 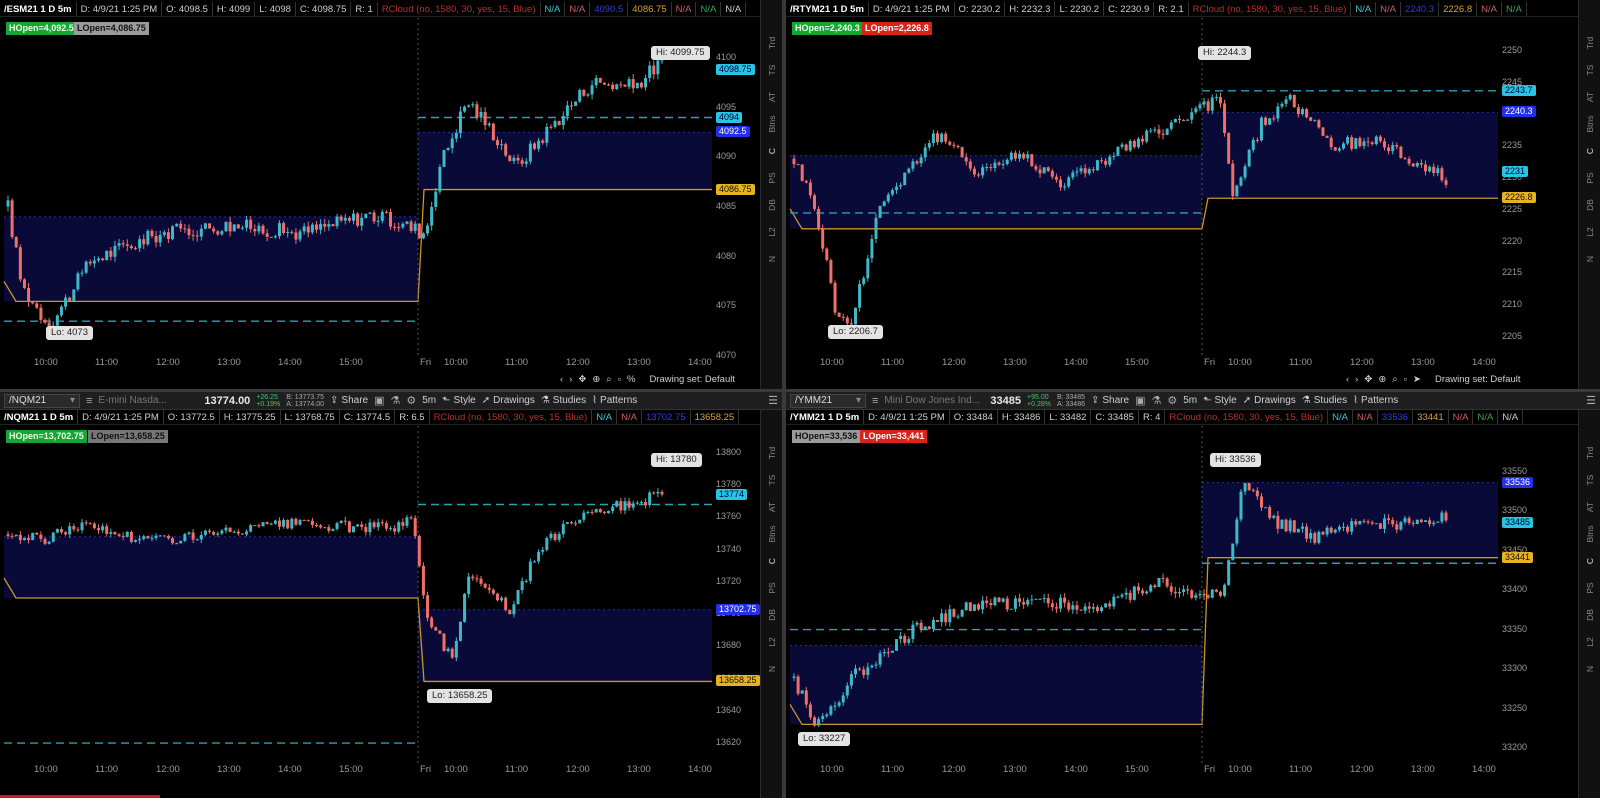 What do you see at coordinates (629, 417) in the screenshot?
I see `study-value-na: N/A` at bounding box center [629, 417].